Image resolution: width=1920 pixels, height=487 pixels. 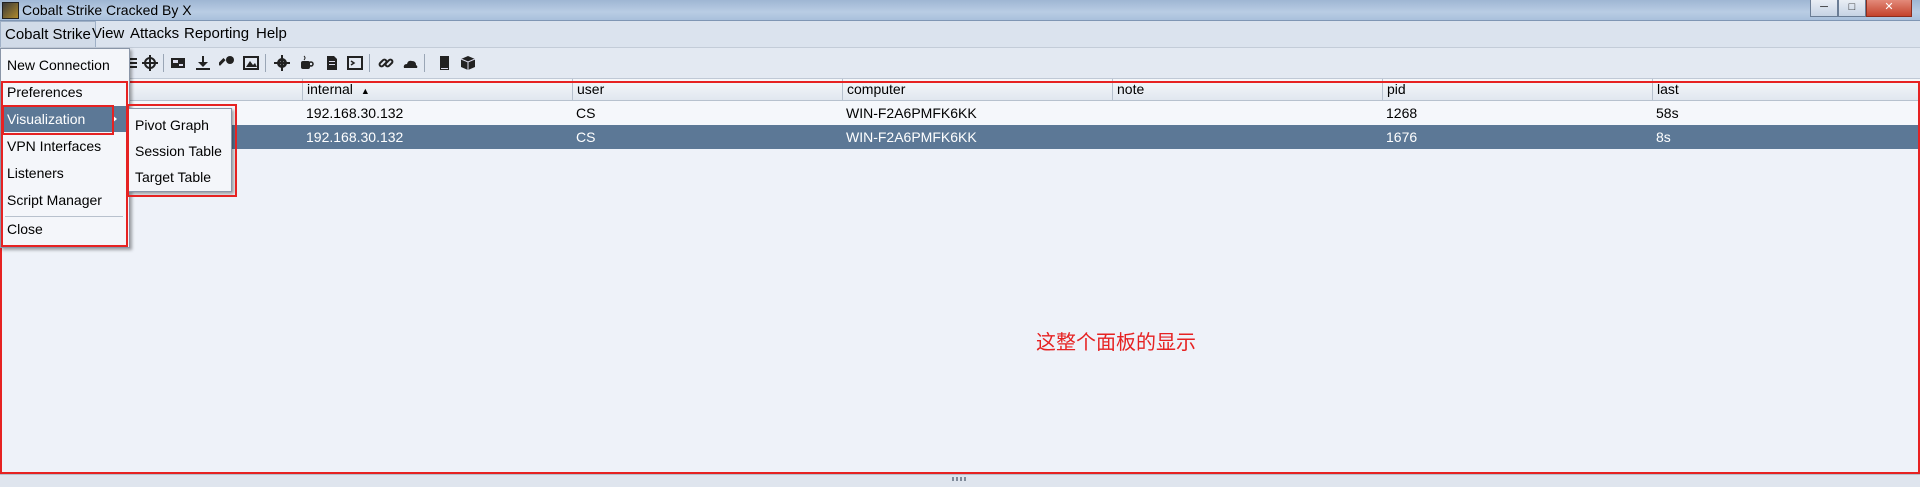 I want to click on status-bar, so click(x=960, y=480).